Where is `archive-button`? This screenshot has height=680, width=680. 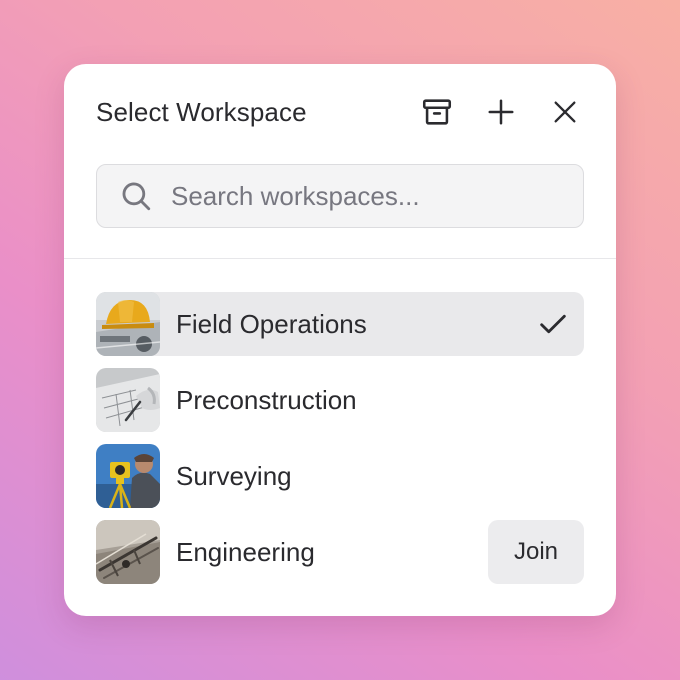
archive-button is located at coordinates (437, 112).